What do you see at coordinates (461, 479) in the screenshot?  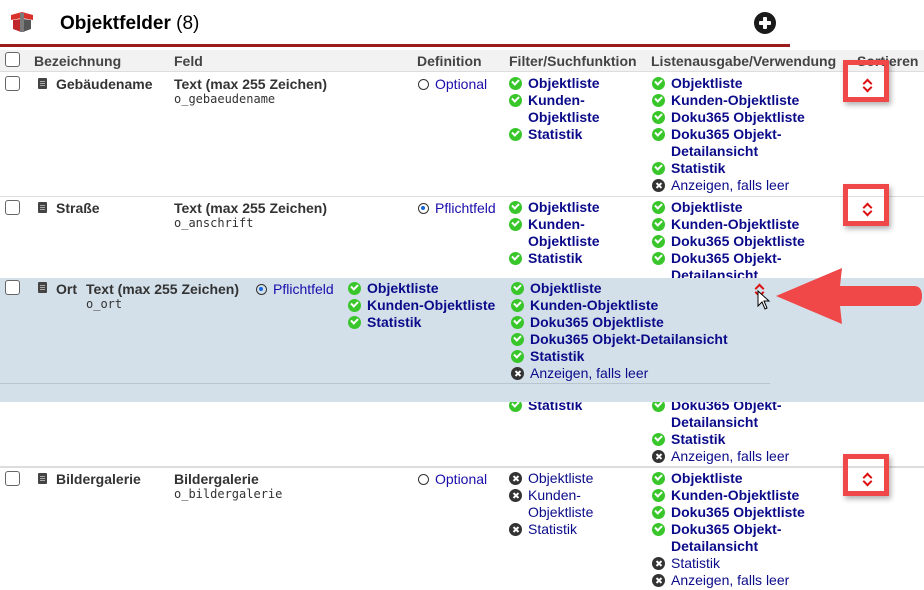 I see `definition-label: Optional` at bounding box center [461, 479].